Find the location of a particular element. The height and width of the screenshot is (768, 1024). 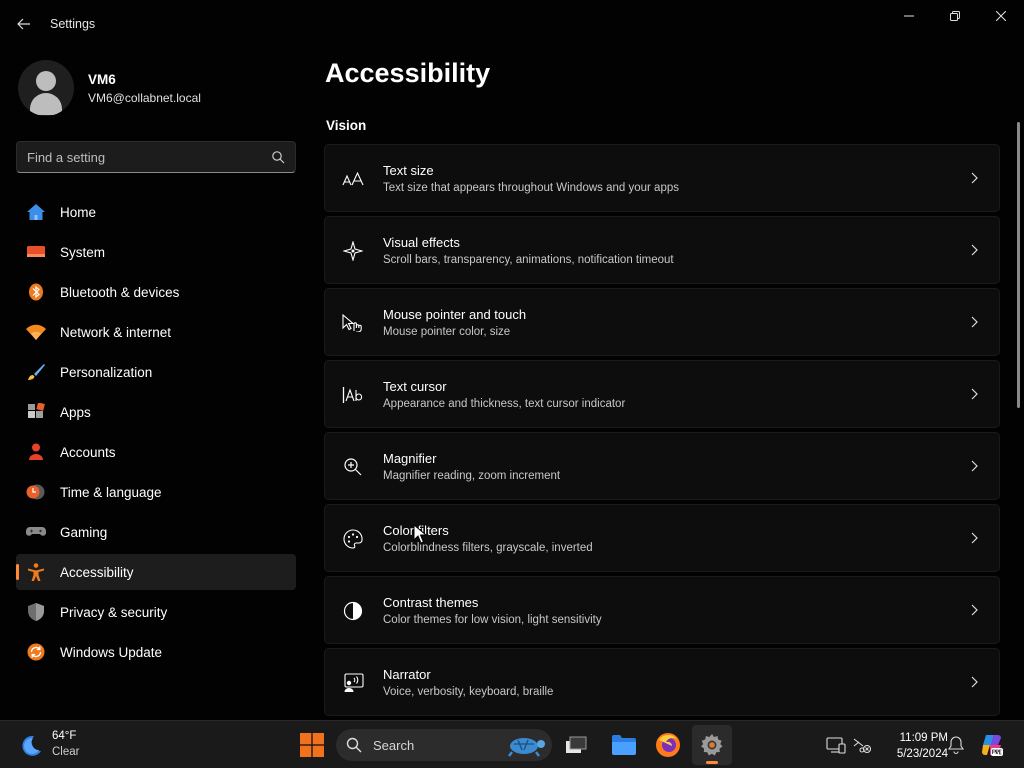

restore-button is located at coordinates (955, 16).